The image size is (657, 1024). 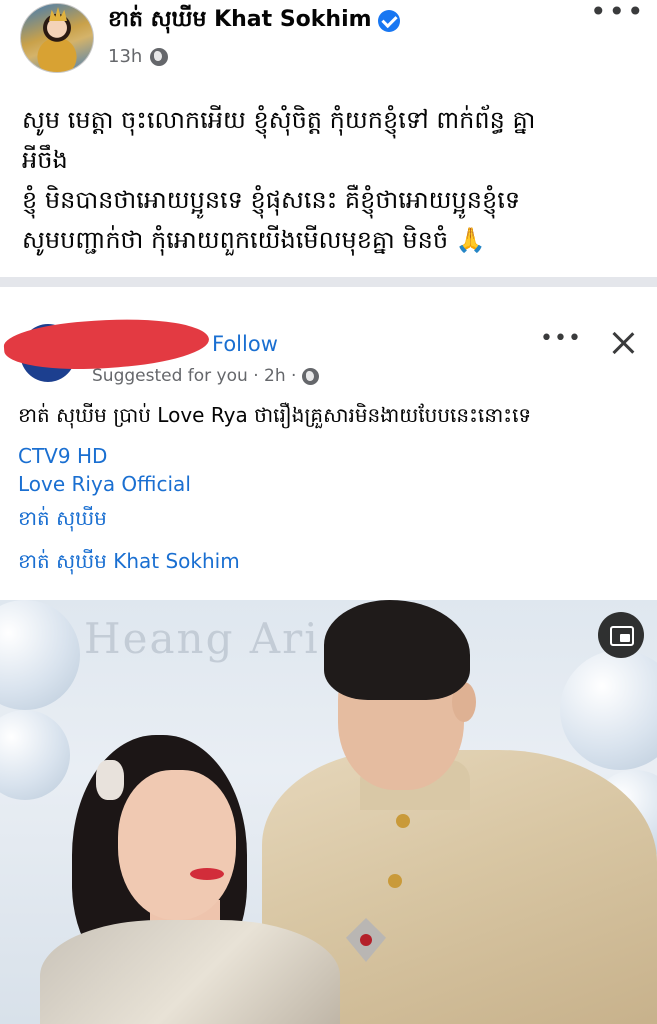 What do you see at coordinates (194, 376) in the screenshot?
I see `suggested-text: Suggested for you · 2h ·` at bounding box center [194, 376].